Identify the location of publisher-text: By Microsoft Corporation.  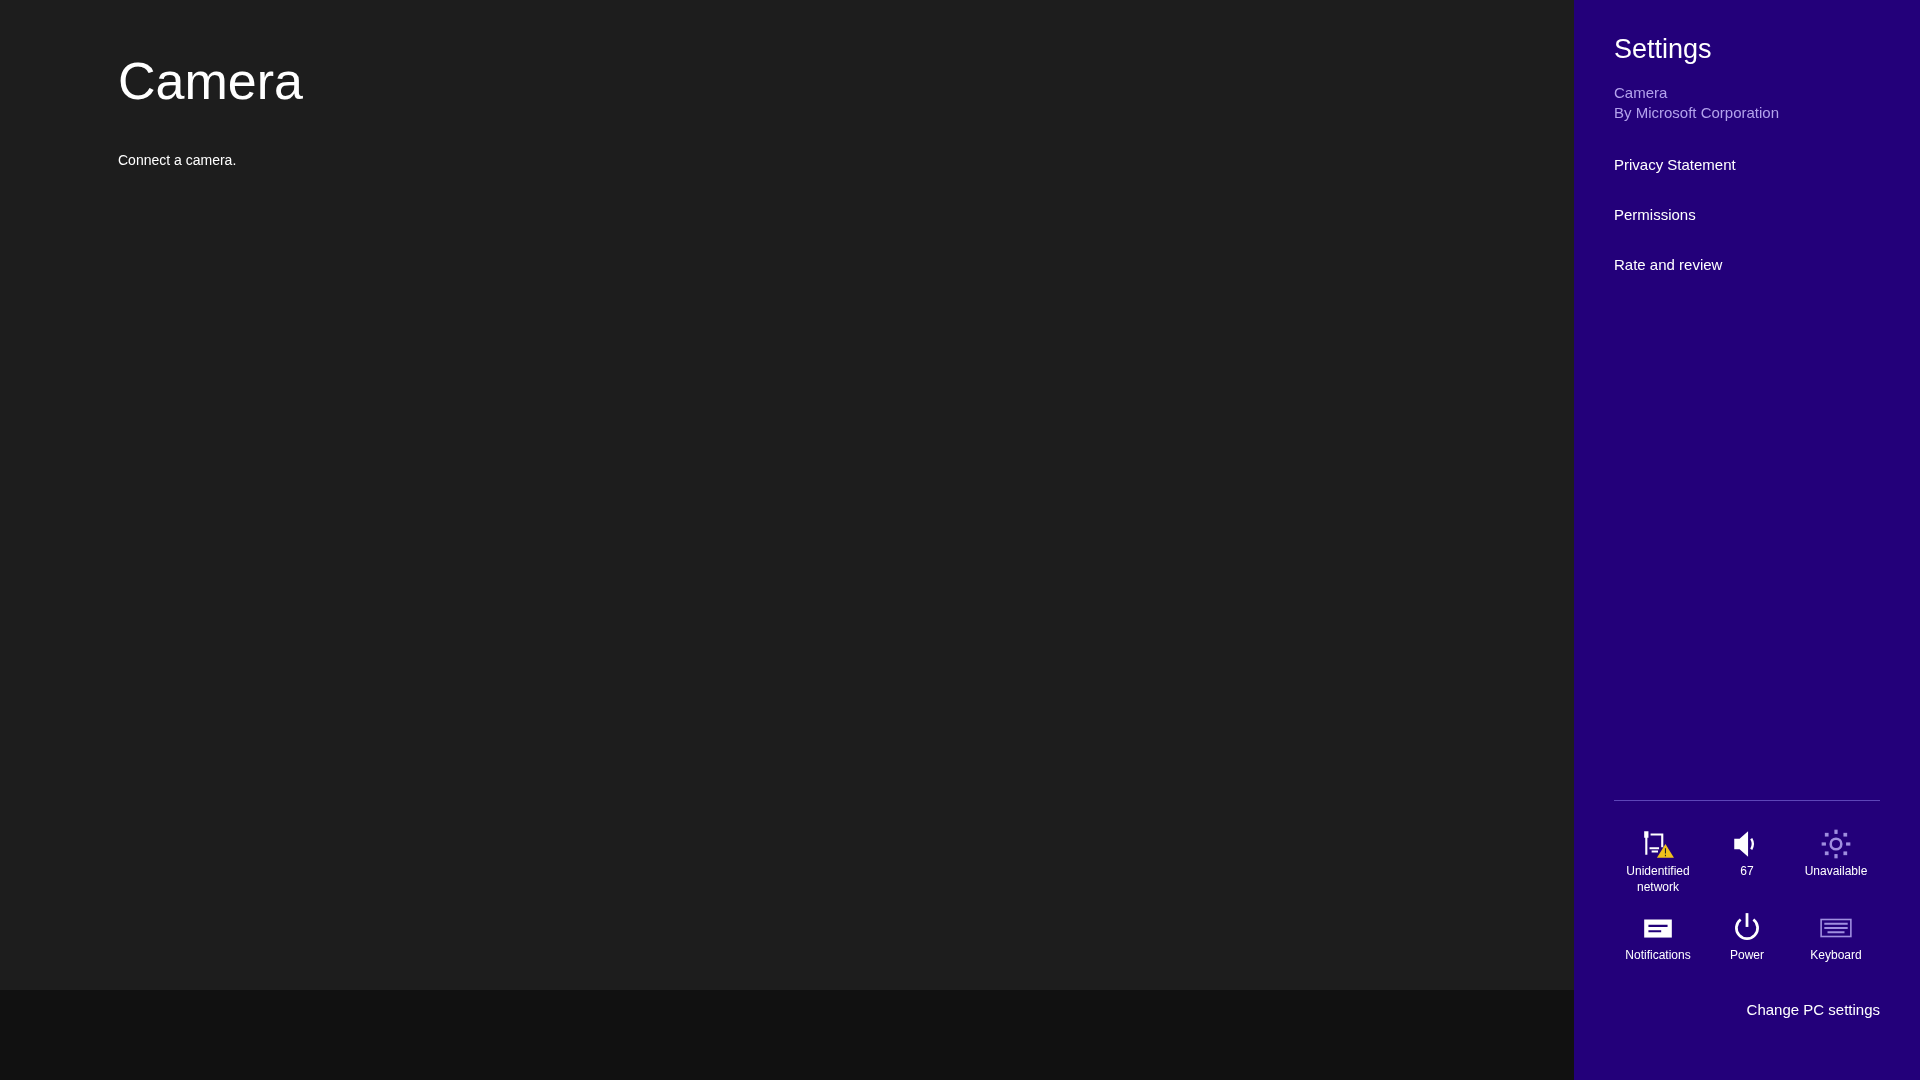
(1697, 113).